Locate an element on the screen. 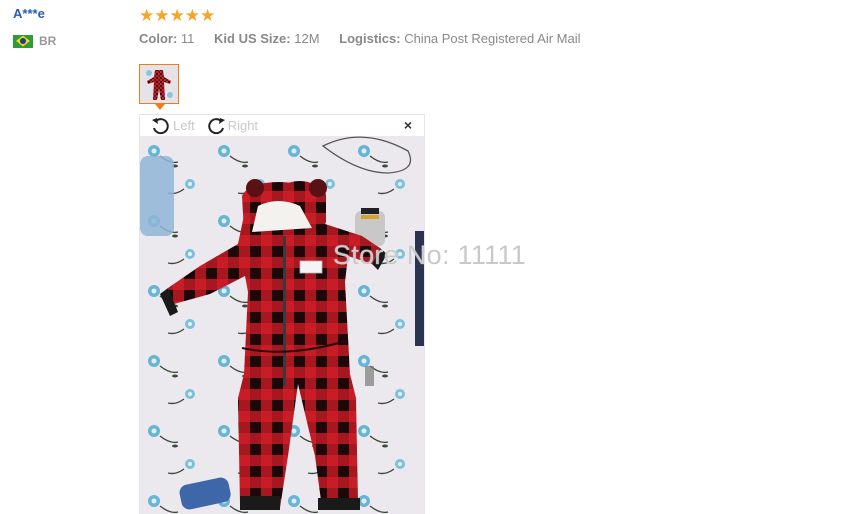  rotate-right-button: Right is located at coordinates (231, 126).